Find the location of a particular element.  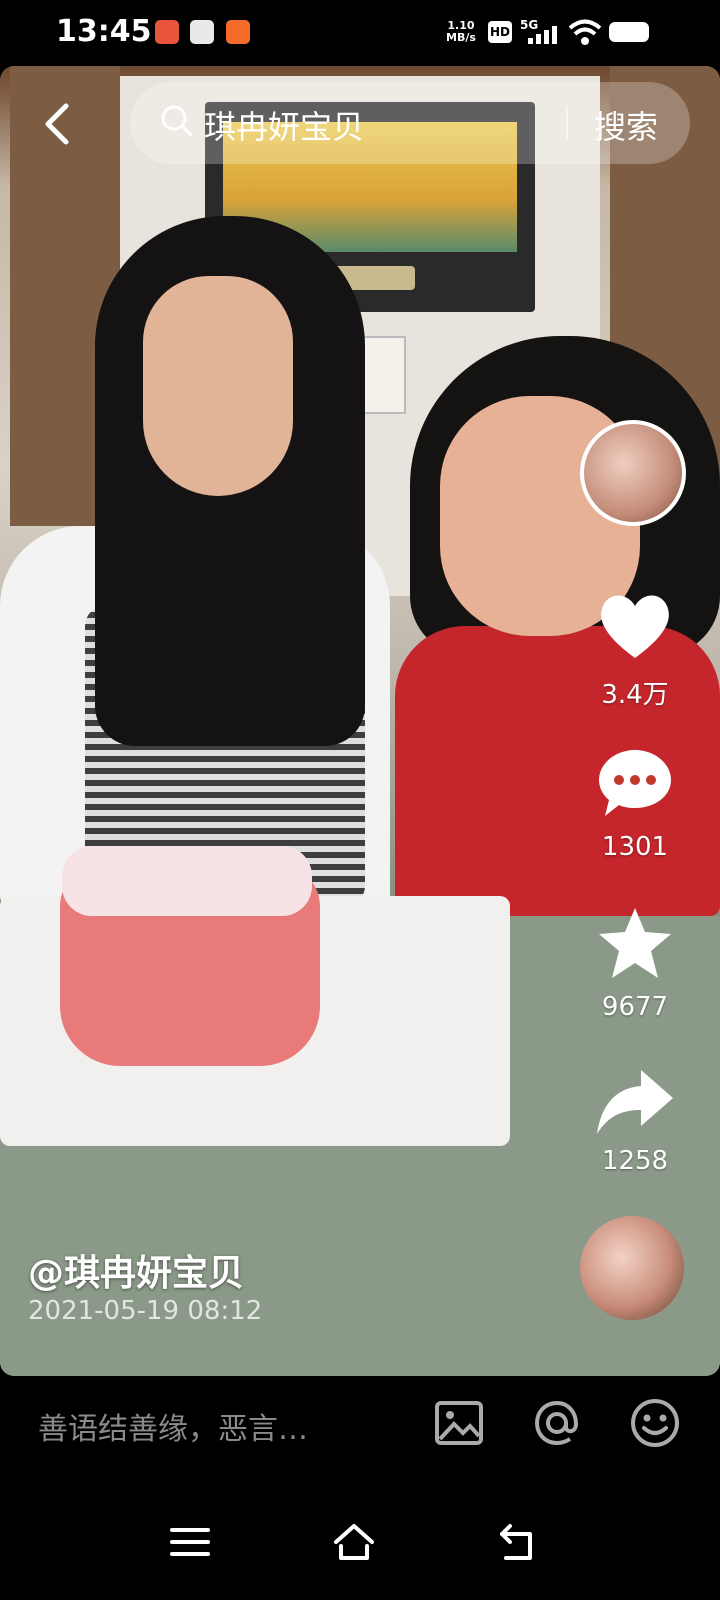

music-disc is located at coordinates (632, 1268).